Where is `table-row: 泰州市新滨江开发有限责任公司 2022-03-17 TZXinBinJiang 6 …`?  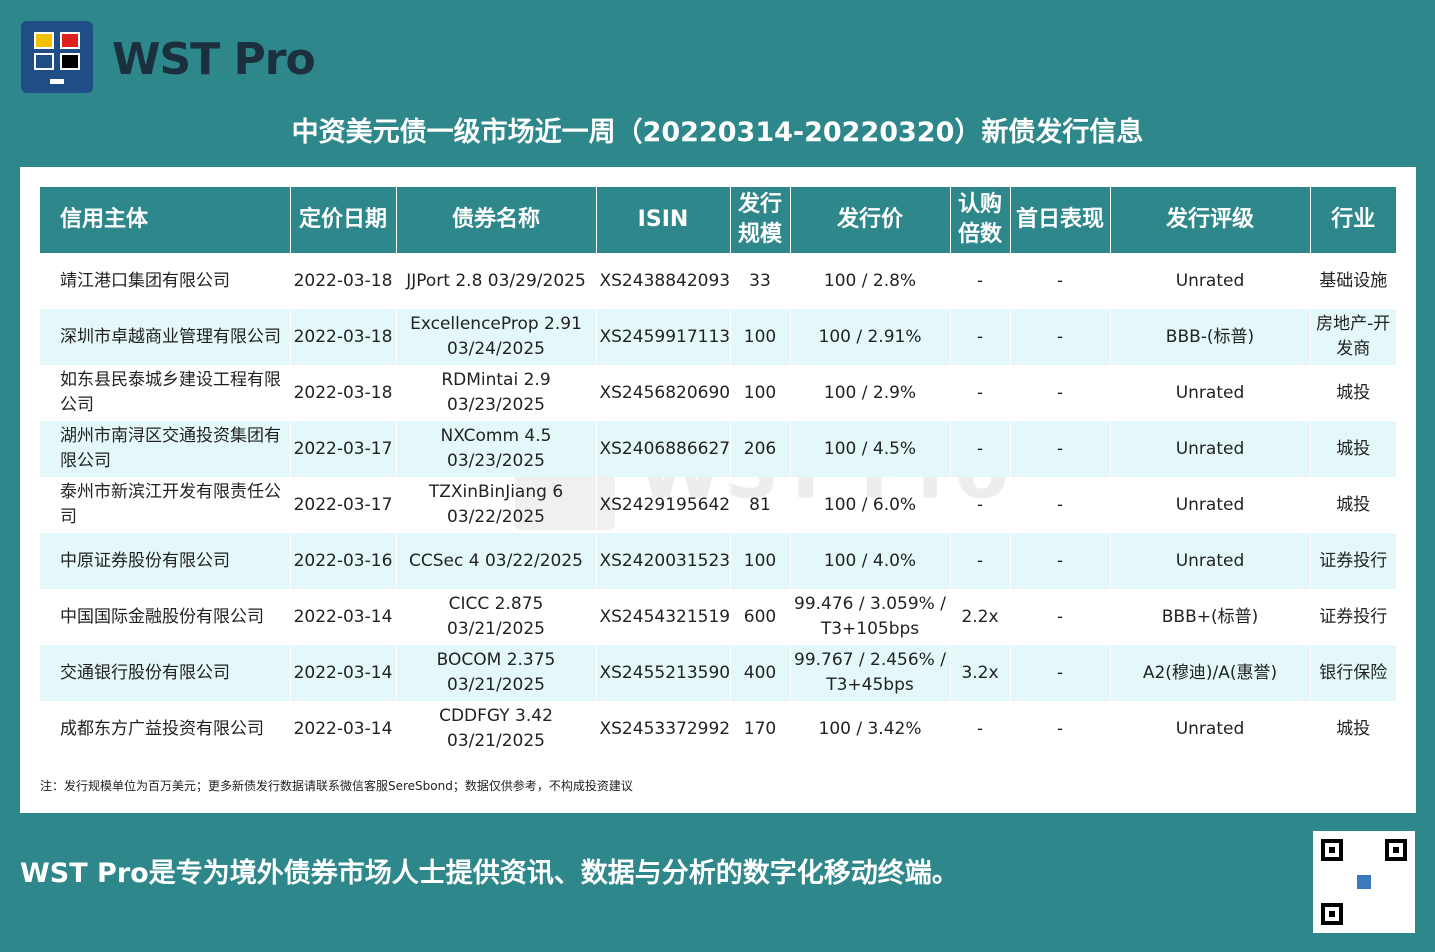
table-row: 泰州市新滨江开发有限责任公司 2022-03-17 TZXinBinJiang 6 … is located at coordinates (718, 505).